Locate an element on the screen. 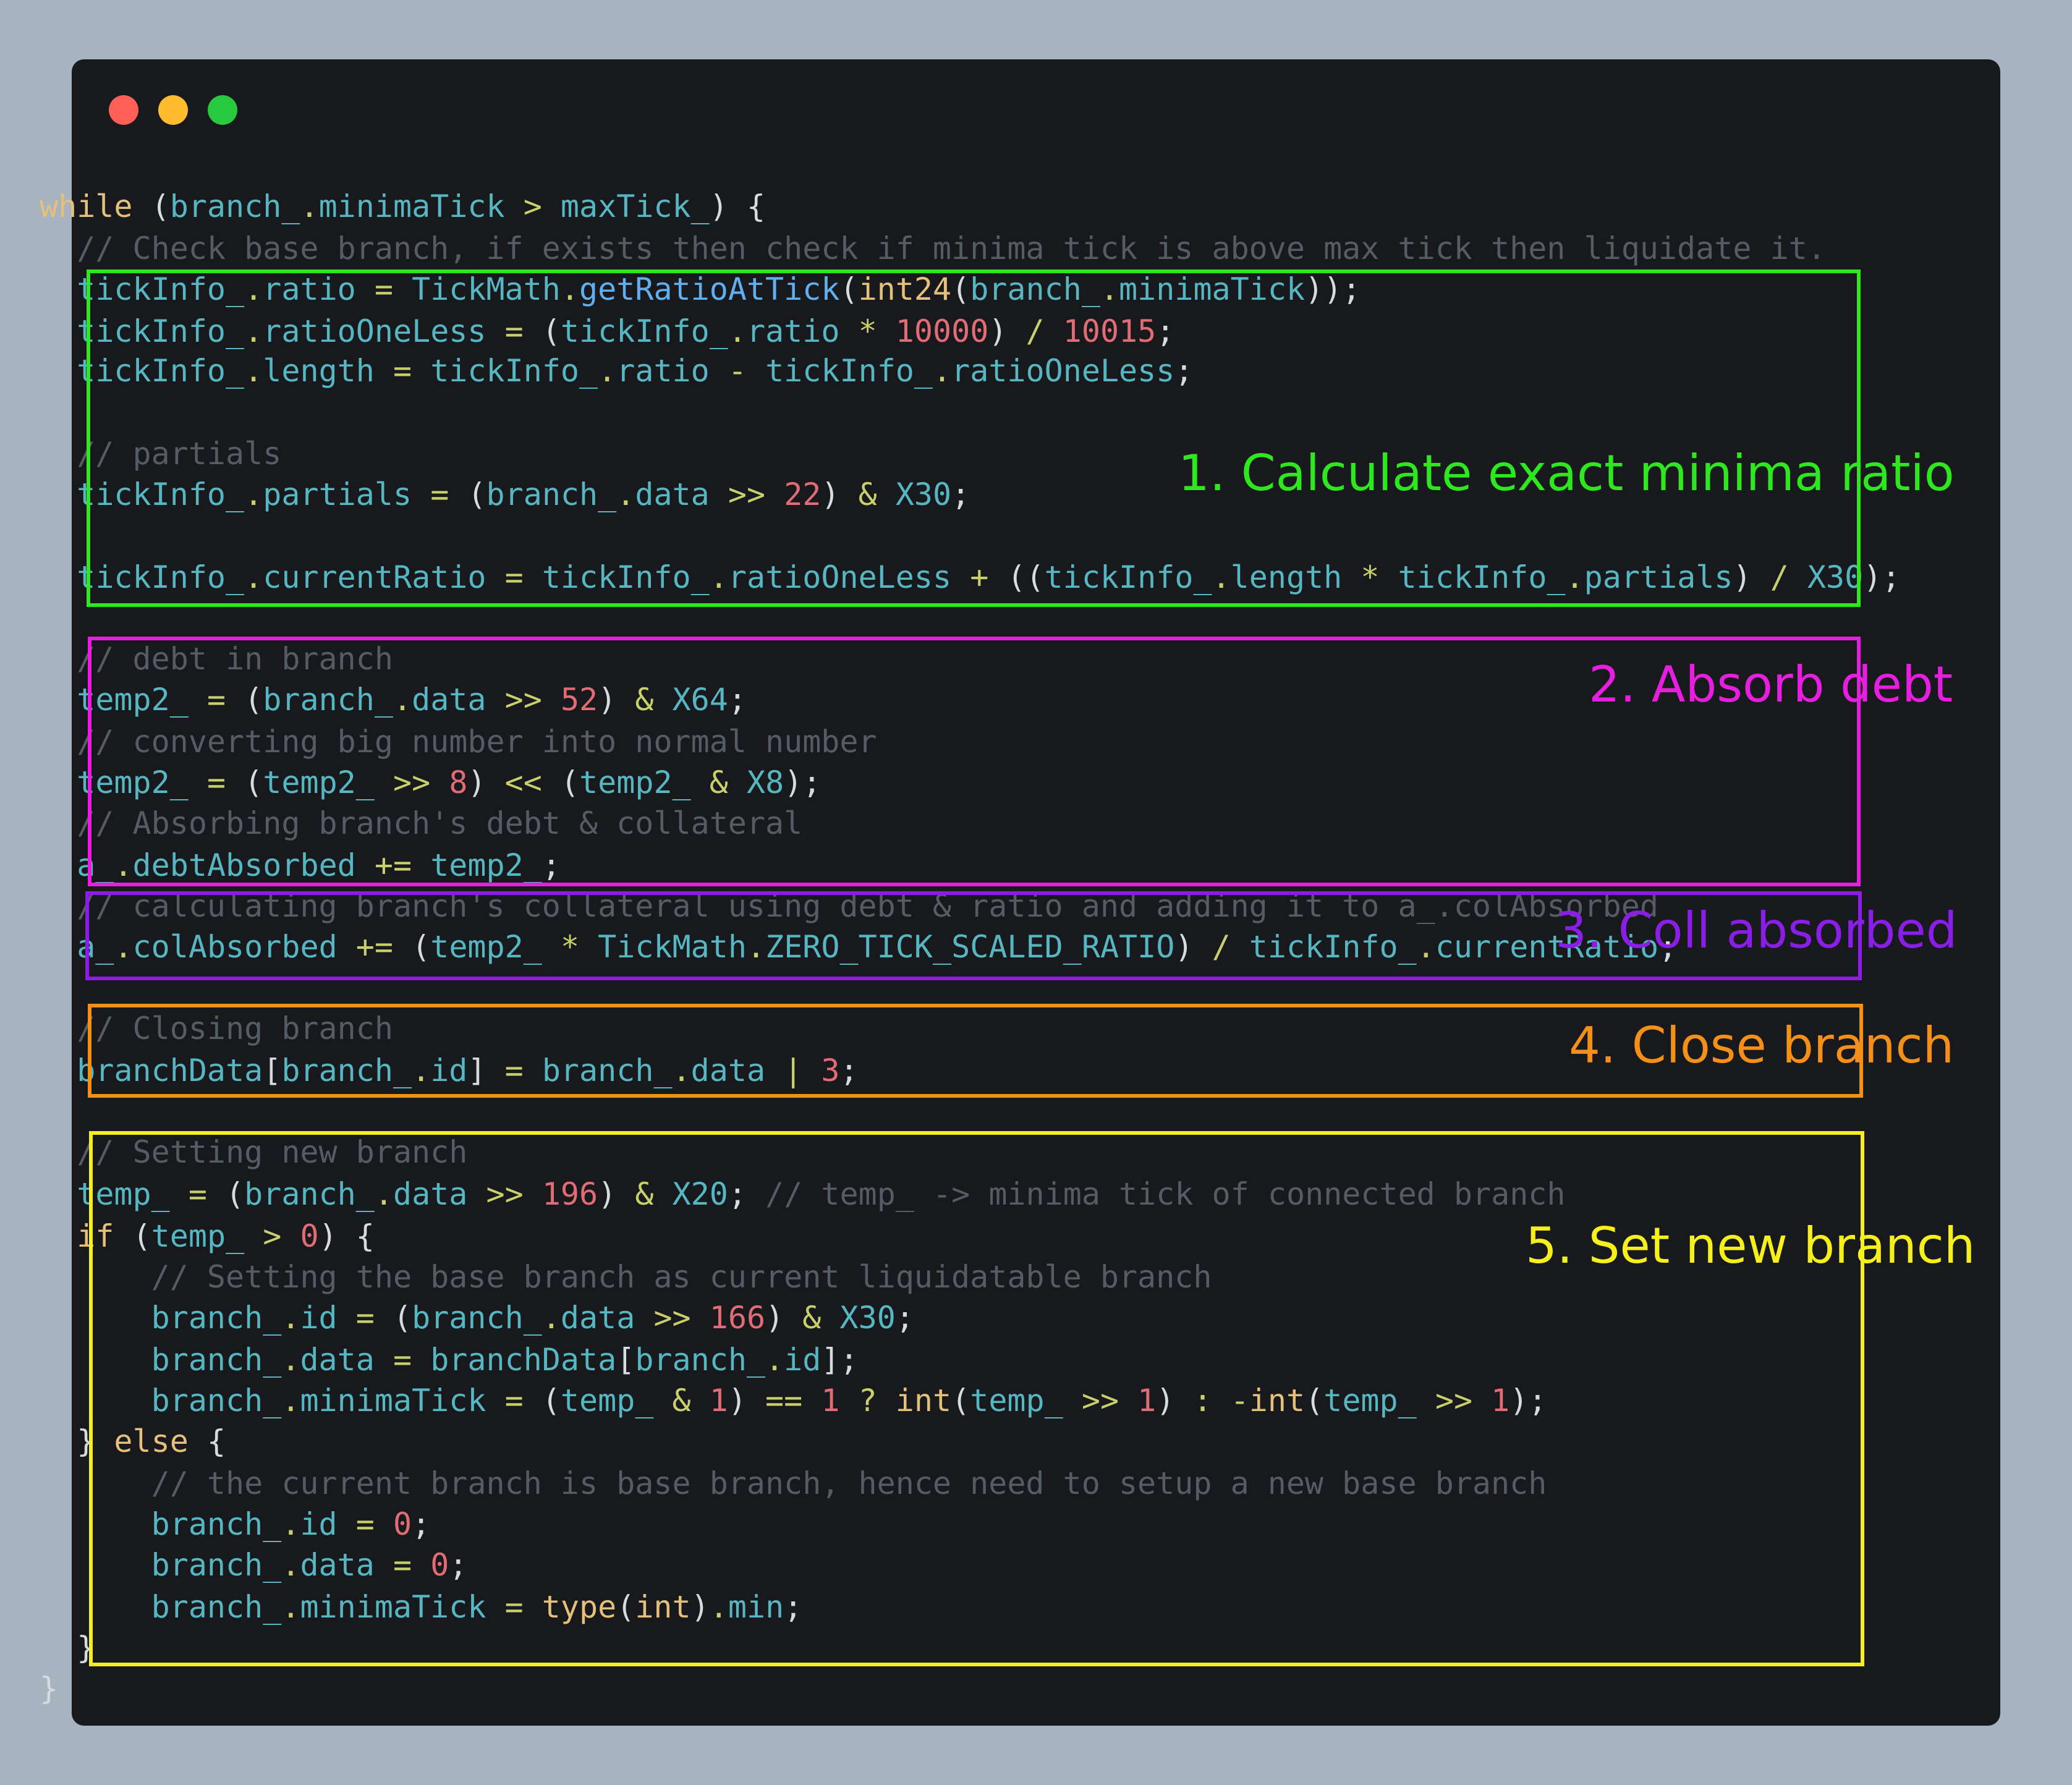  code-token: ); is located at coordinates (1882, 577).